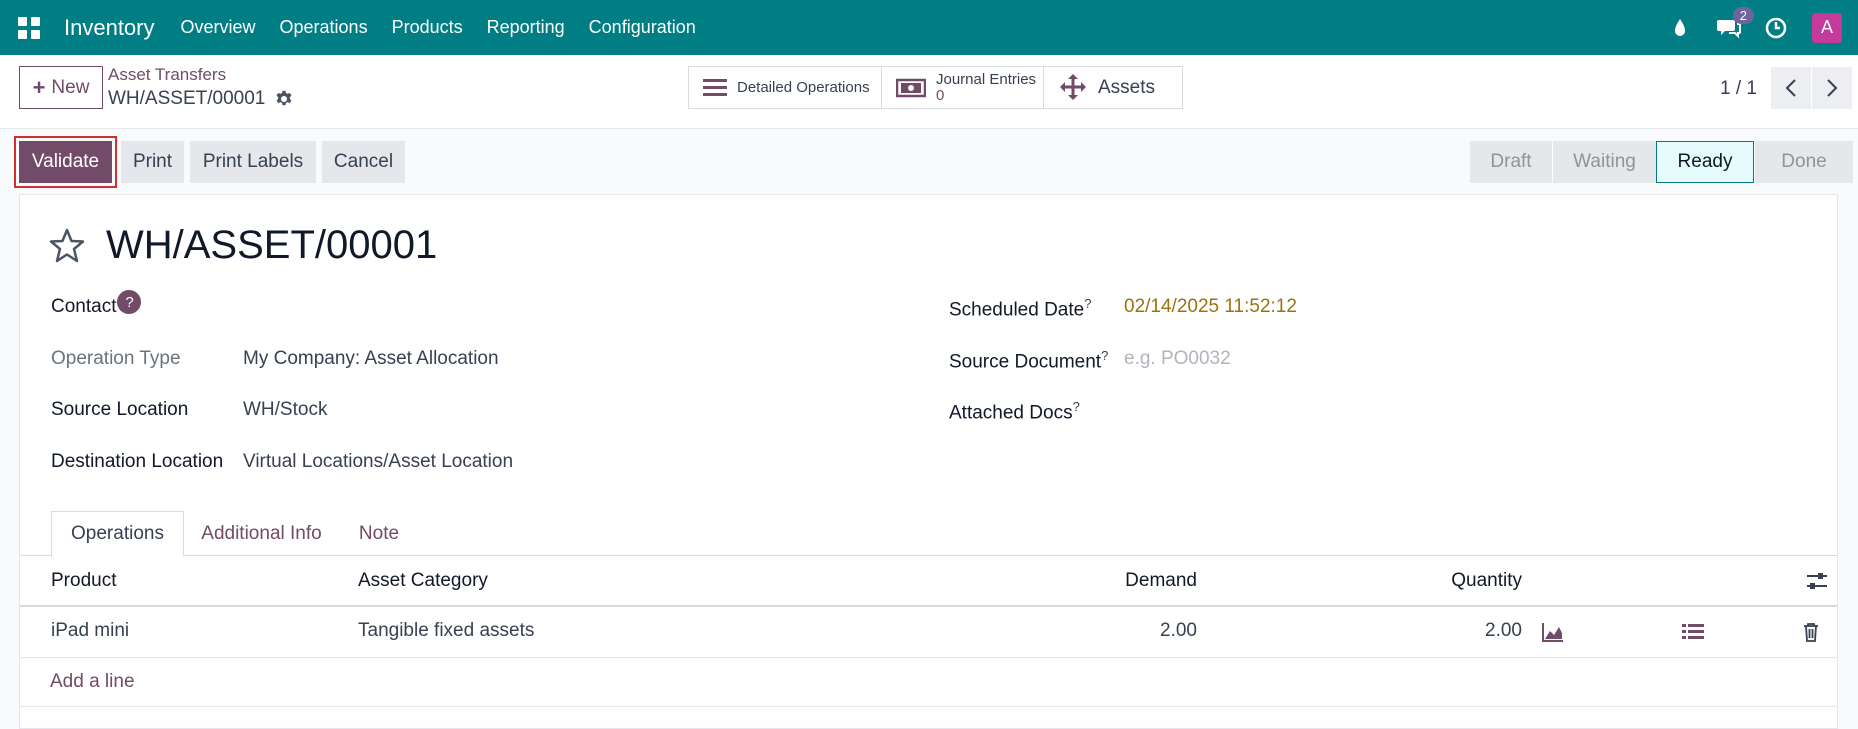 The image size is (1858, 729). I want to click on scheduled-date-label-text: Scheduled Date, so click(1017, 310).